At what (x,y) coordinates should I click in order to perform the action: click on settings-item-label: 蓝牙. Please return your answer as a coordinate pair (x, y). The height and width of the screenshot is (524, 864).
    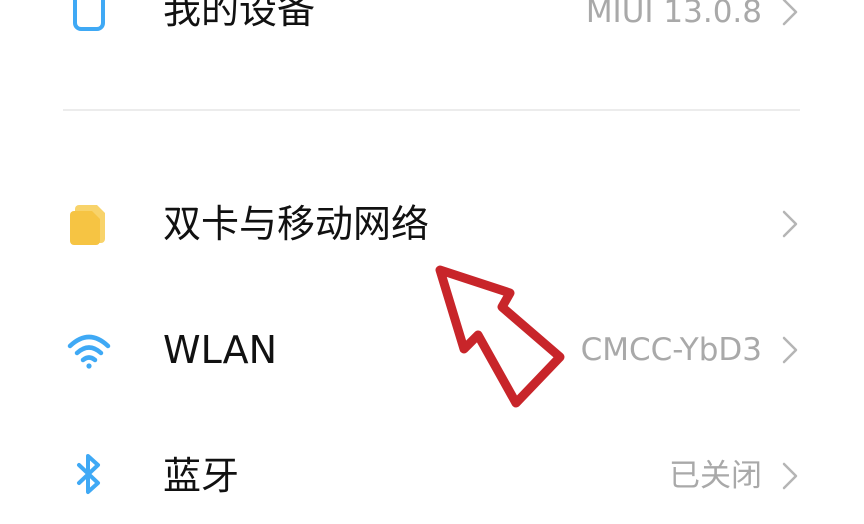
    Looking at the image, I should click on (201, 476).